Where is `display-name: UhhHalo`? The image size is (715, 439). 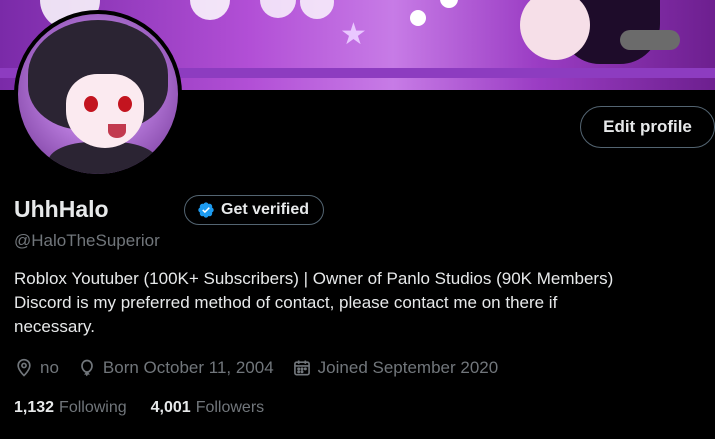
display-name: UhhHalo is located at coordinates (61, 209).